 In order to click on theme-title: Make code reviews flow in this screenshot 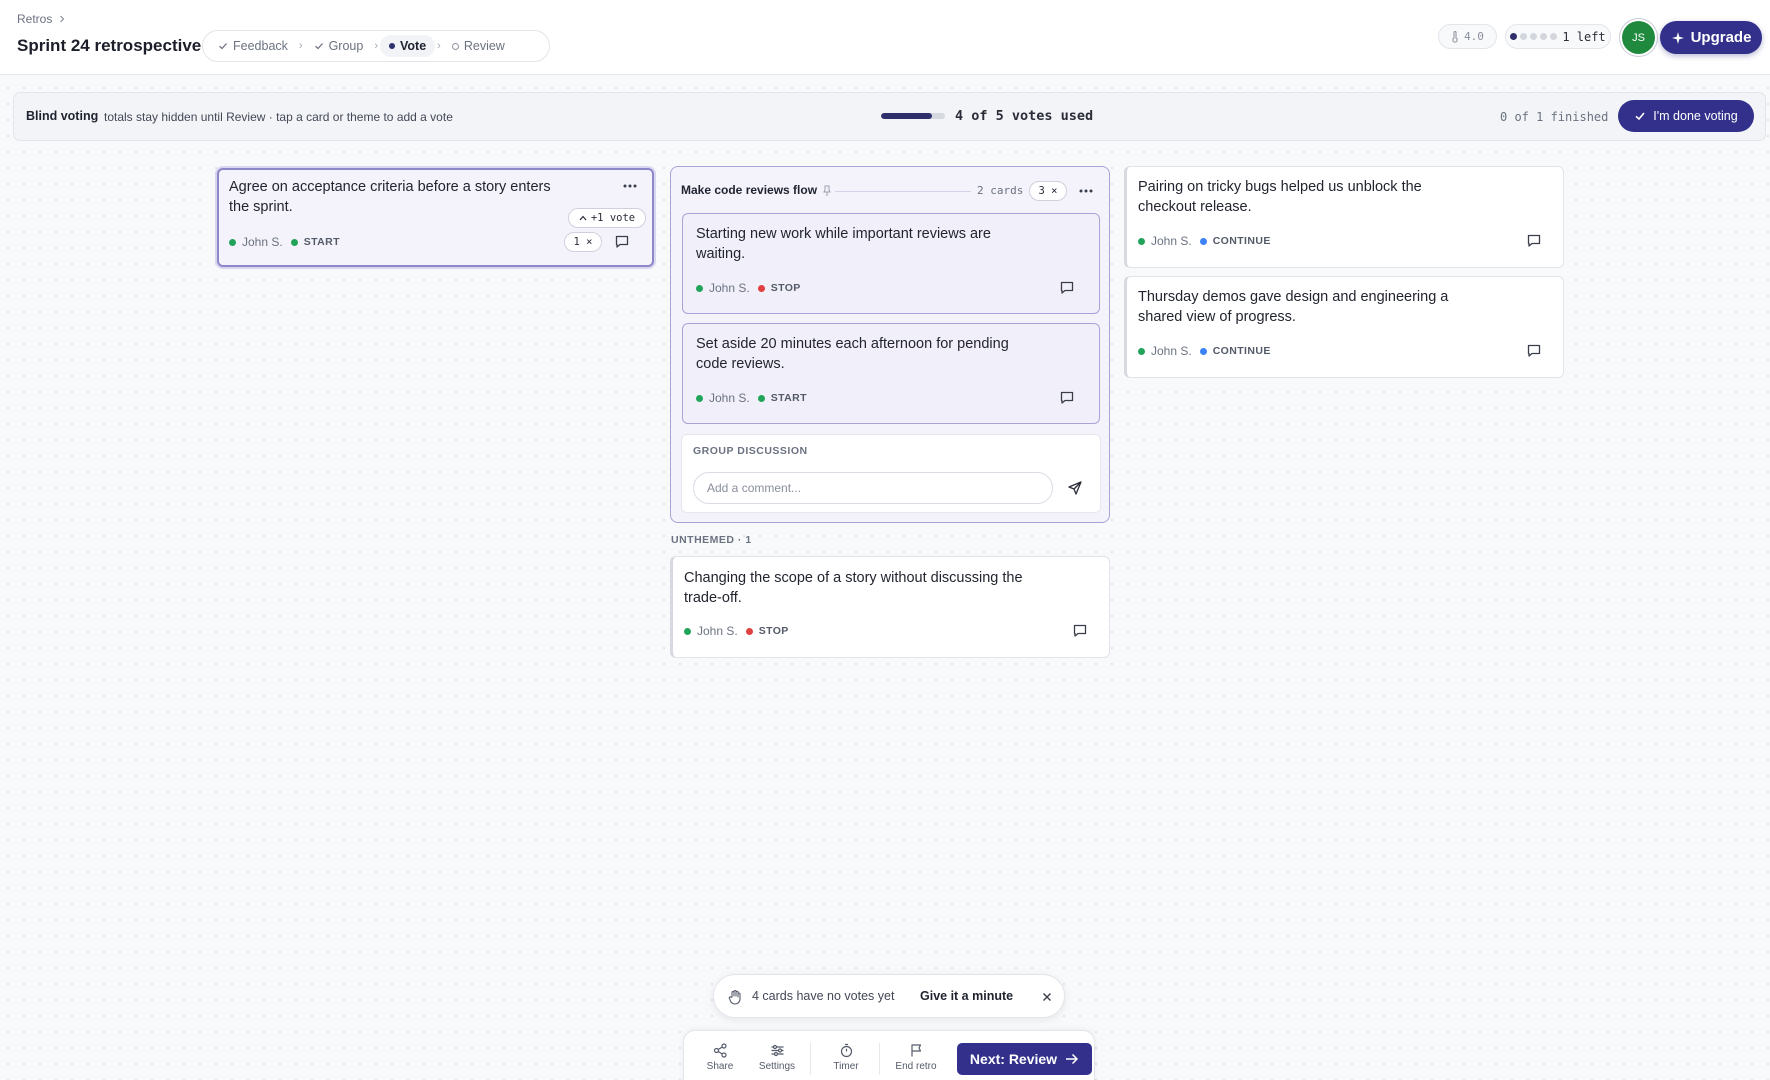, I will do `click(749, 190)`.